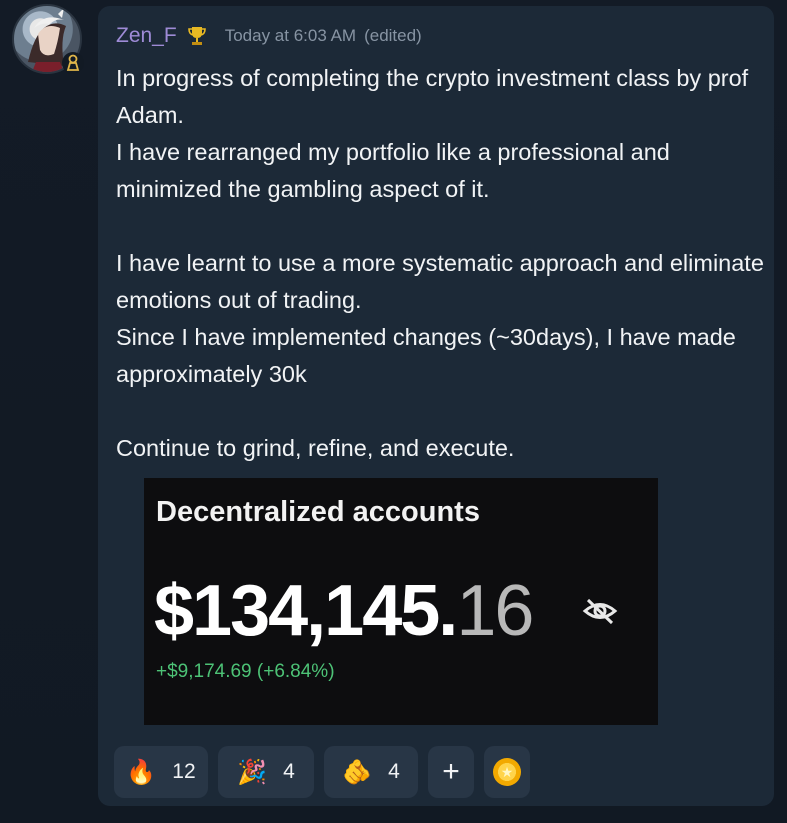 The height and width of the screenshot is (823, 787). What do you see at coordinates (600, 611) in the screenshot?
I see `eye-off-icon` at bounding box center [600, 611].